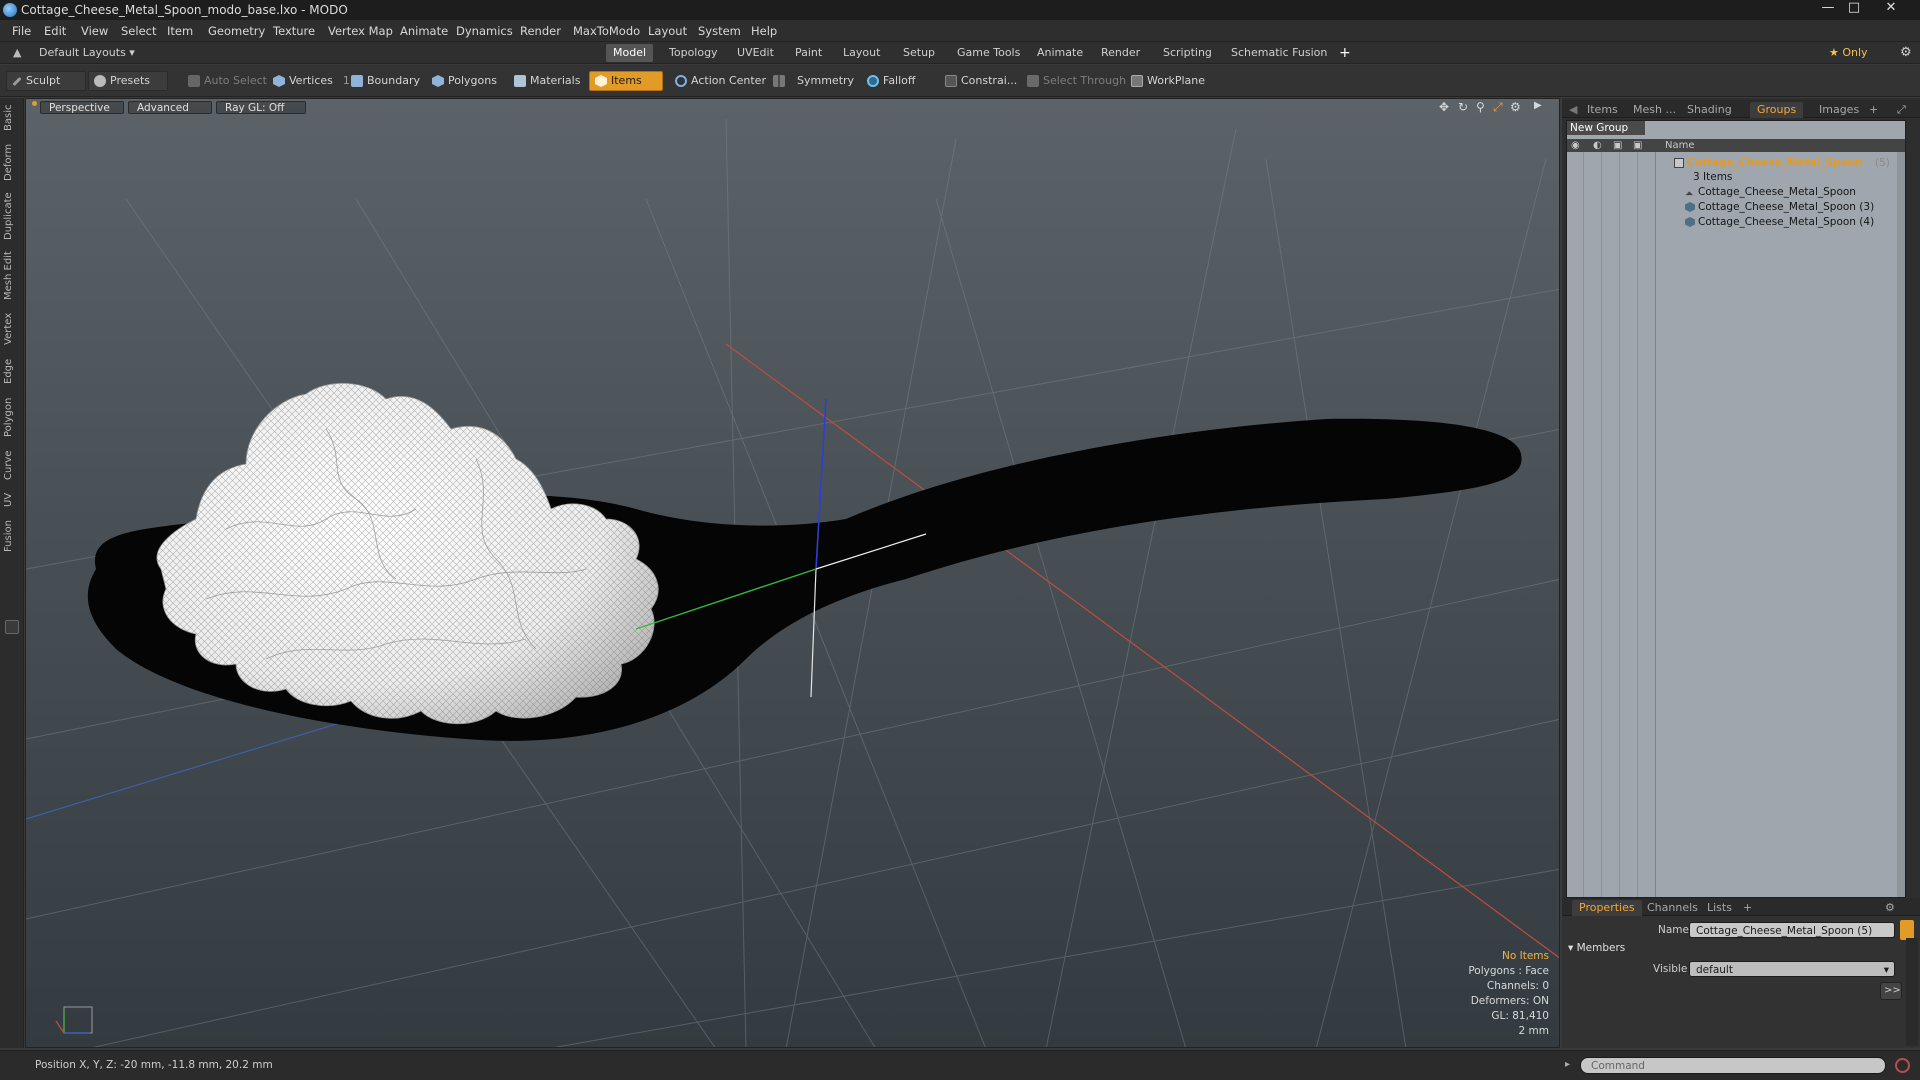  Describe the element at coordinates (1607, 908) in the screenshot. I see `props-tab-properties: Properties` at that location.